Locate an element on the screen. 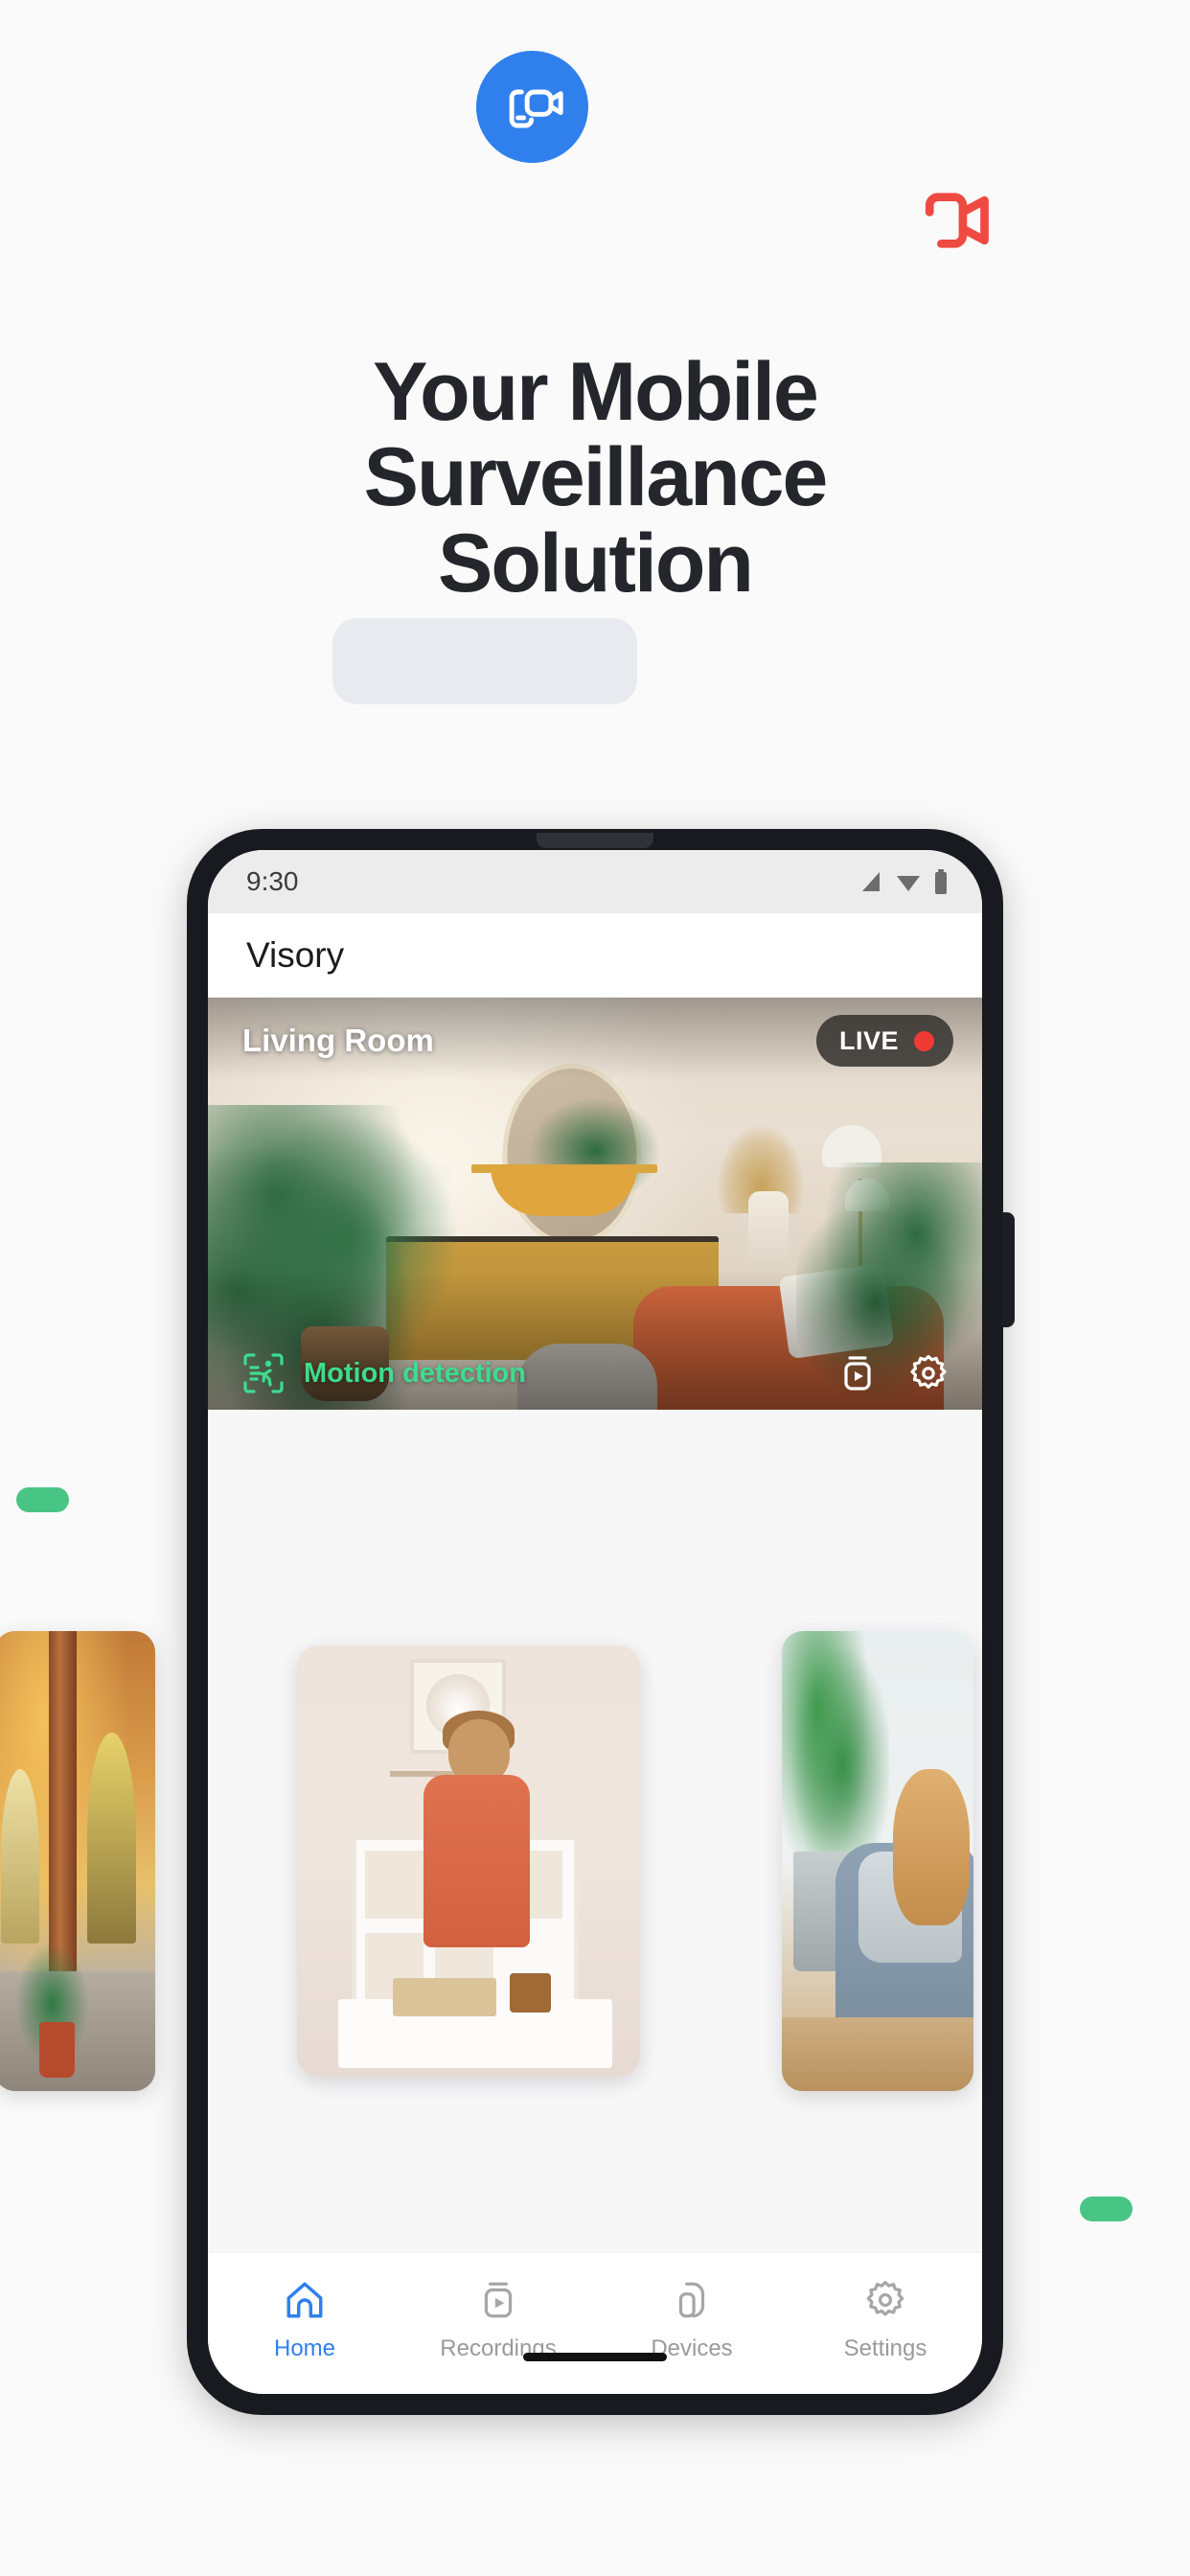  brand-logo is located at coordinates (532, 107).